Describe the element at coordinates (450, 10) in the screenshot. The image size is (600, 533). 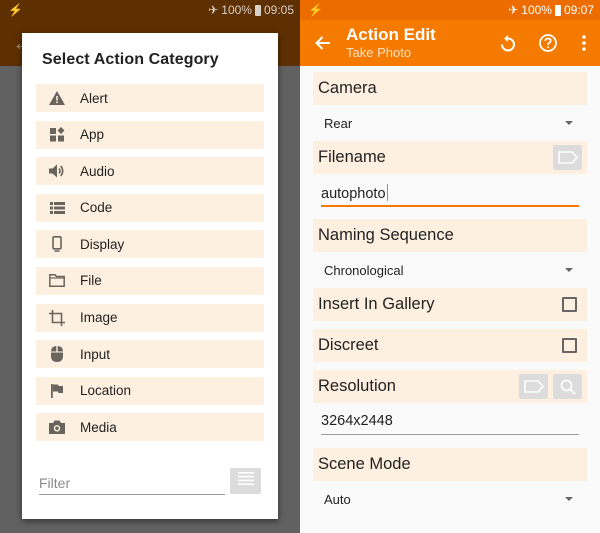
I see `status-bar: ⚡ ✈ 100% 09:07` at that location.